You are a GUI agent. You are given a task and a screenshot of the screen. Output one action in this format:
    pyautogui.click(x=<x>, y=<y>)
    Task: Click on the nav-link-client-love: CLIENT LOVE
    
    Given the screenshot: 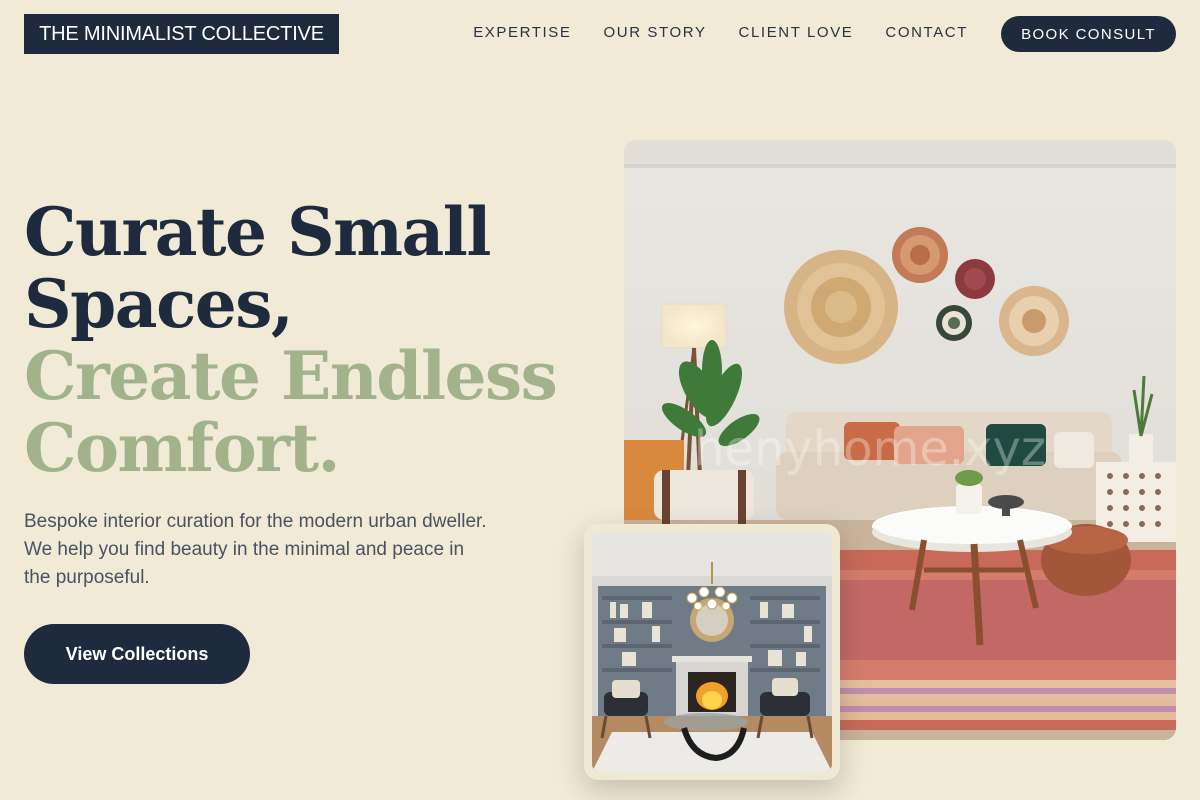 What is the action you would take?
    pyautogui.click(x=796, y=32)
    